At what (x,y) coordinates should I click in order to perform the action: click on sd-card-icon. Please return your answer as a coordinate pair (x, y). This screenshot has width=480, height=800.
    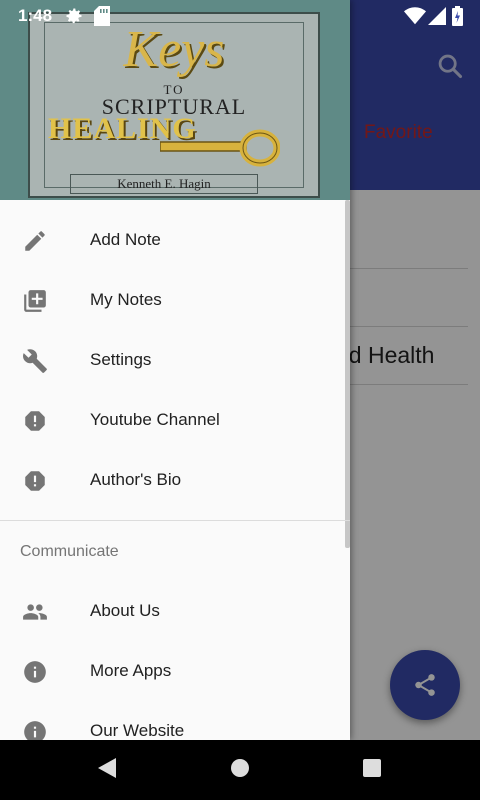
    Looking at the image, I should click on (102, 16).